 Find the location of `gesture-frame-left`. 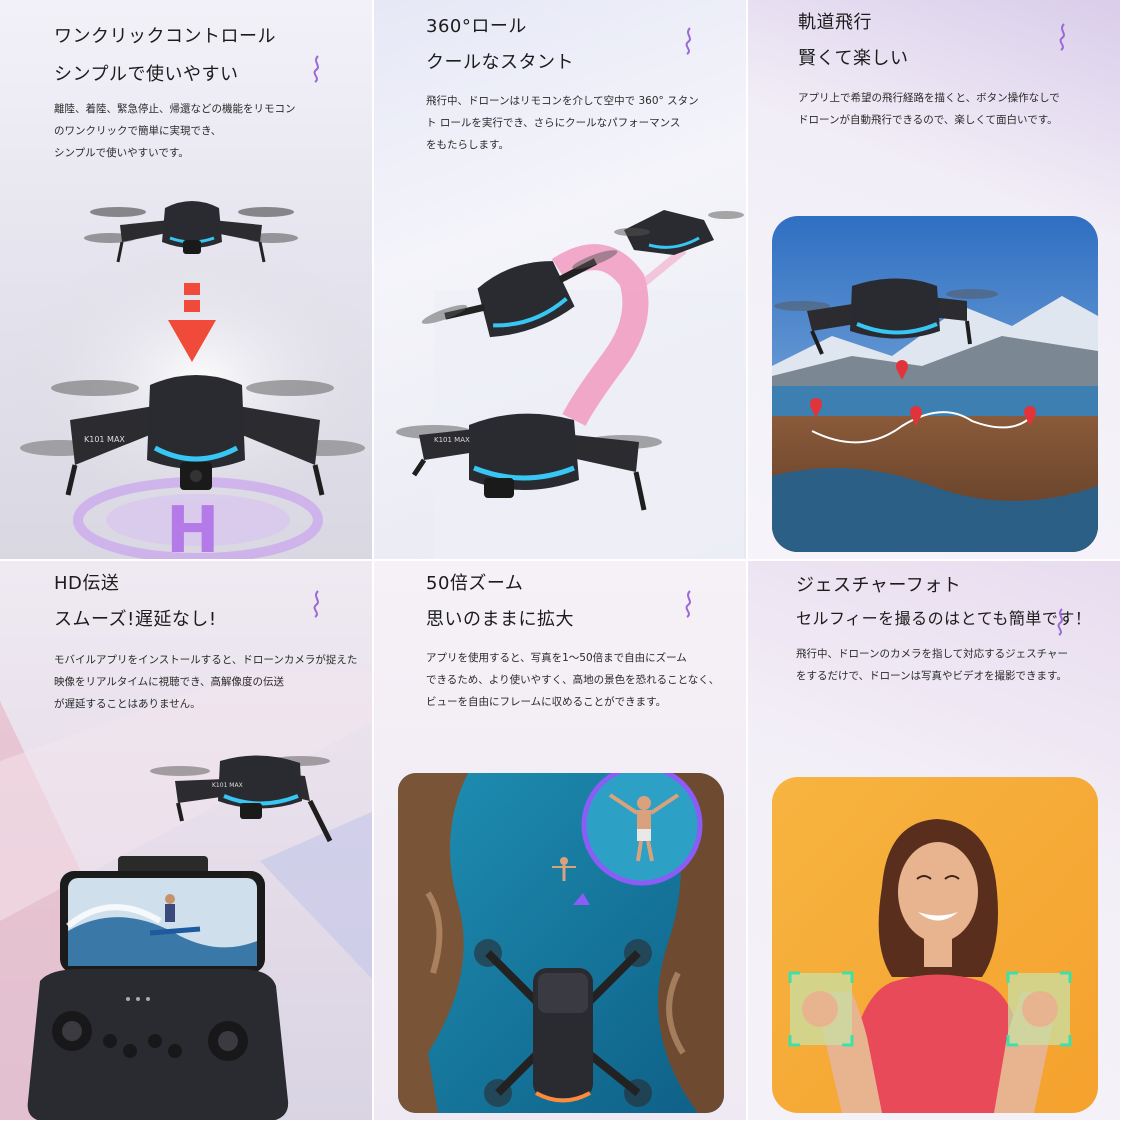

gesture-frame-left is located at coordinates (821, 1009).